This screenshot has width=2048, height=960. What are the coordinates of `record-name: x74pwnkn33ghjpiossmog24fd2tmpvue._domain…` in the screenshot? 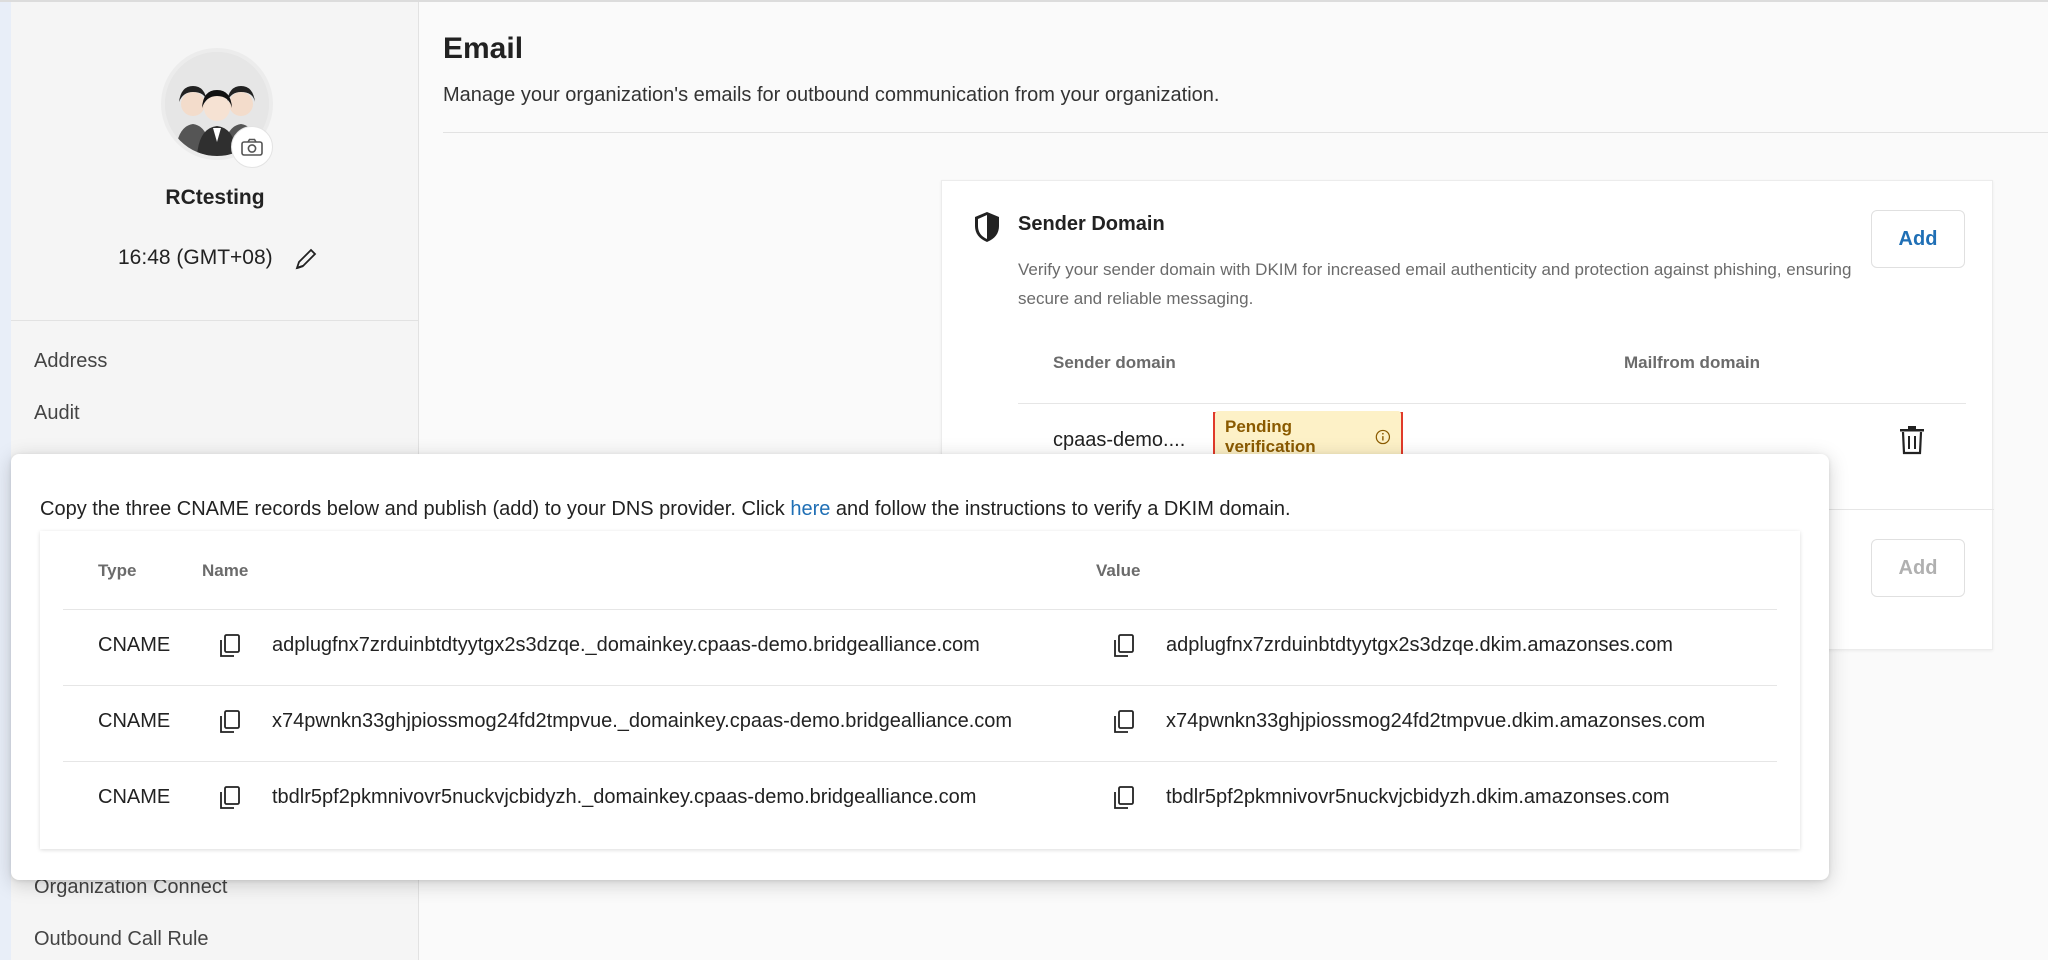 It's located at (642, 721).